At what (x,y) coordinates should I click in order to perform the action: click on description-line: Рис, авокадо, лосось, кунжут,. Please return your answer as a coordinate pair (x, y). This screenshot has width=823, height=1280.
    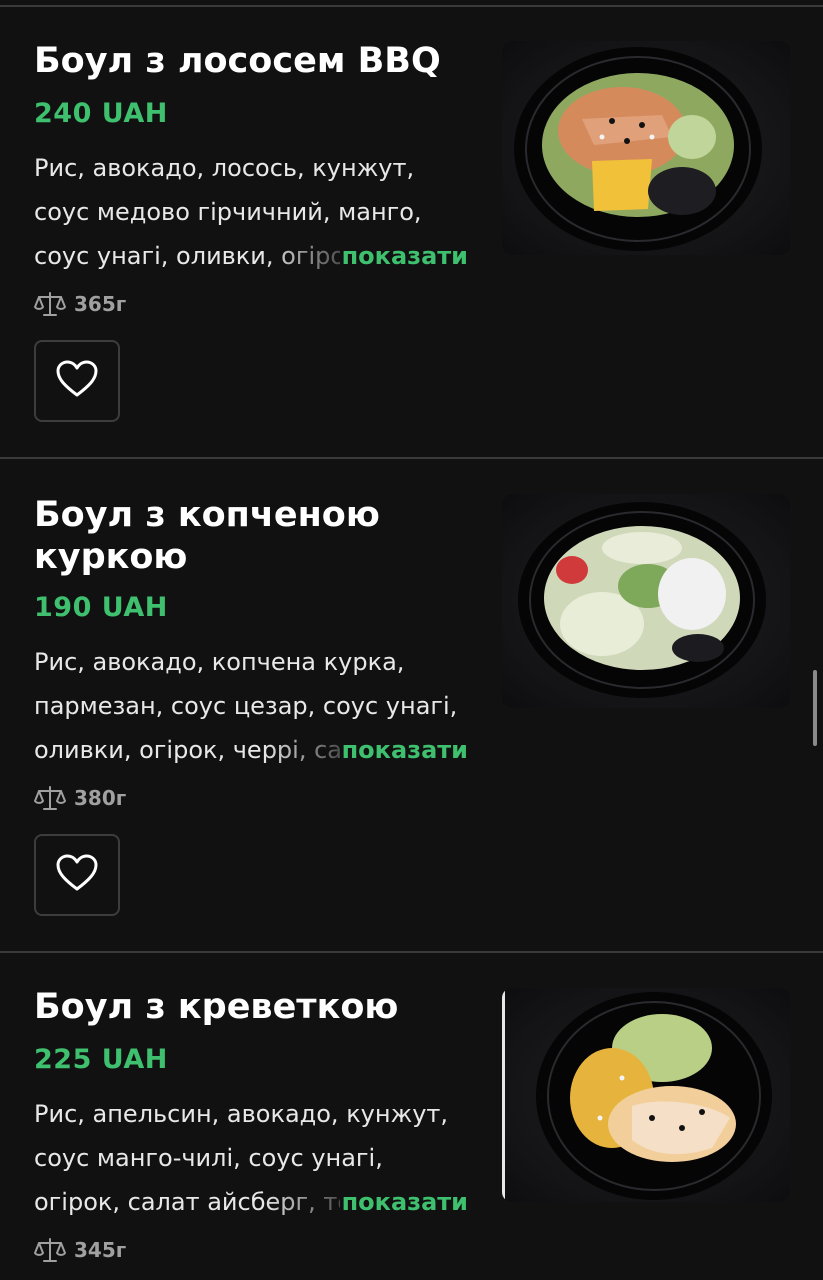
    Looking at the image, I should click on (224, 168).